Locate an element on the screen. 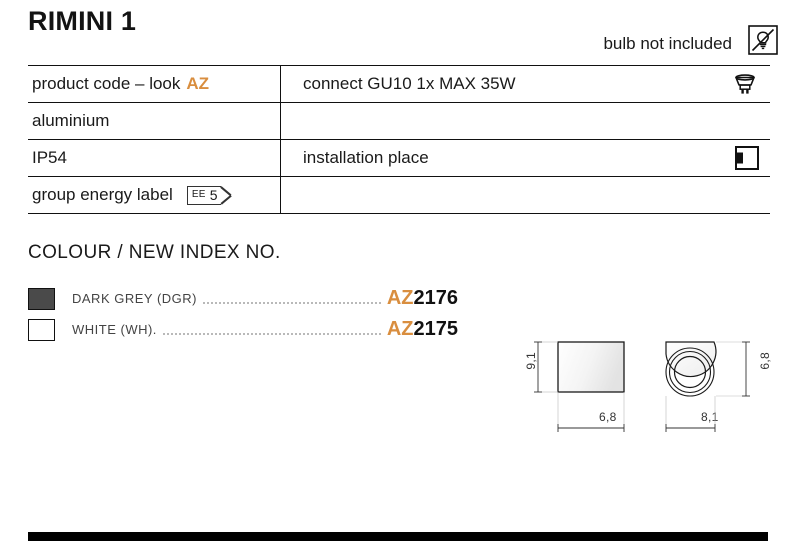 The height and width of the screenshot is (560, 788). az-accent-label: AZ is located at coordinates (198, 83).